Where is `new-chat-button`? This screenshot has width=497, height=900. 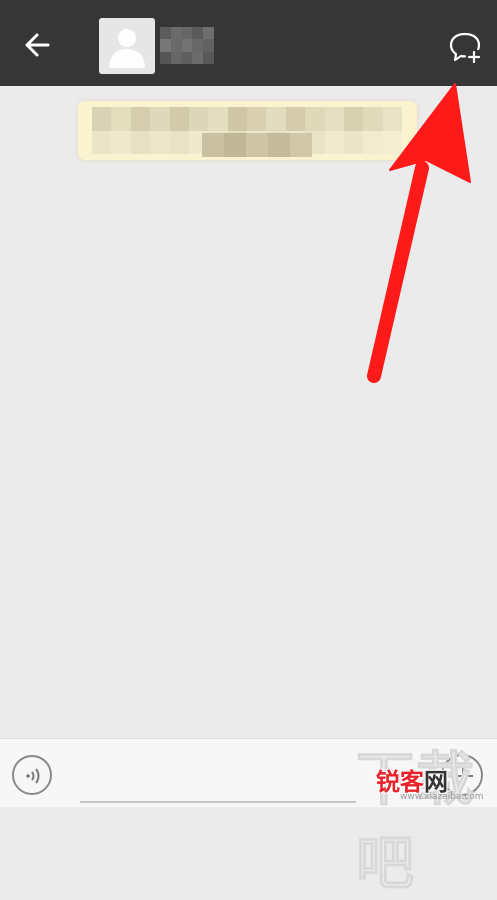
new-chat-button is located at coordinates (466, 48).